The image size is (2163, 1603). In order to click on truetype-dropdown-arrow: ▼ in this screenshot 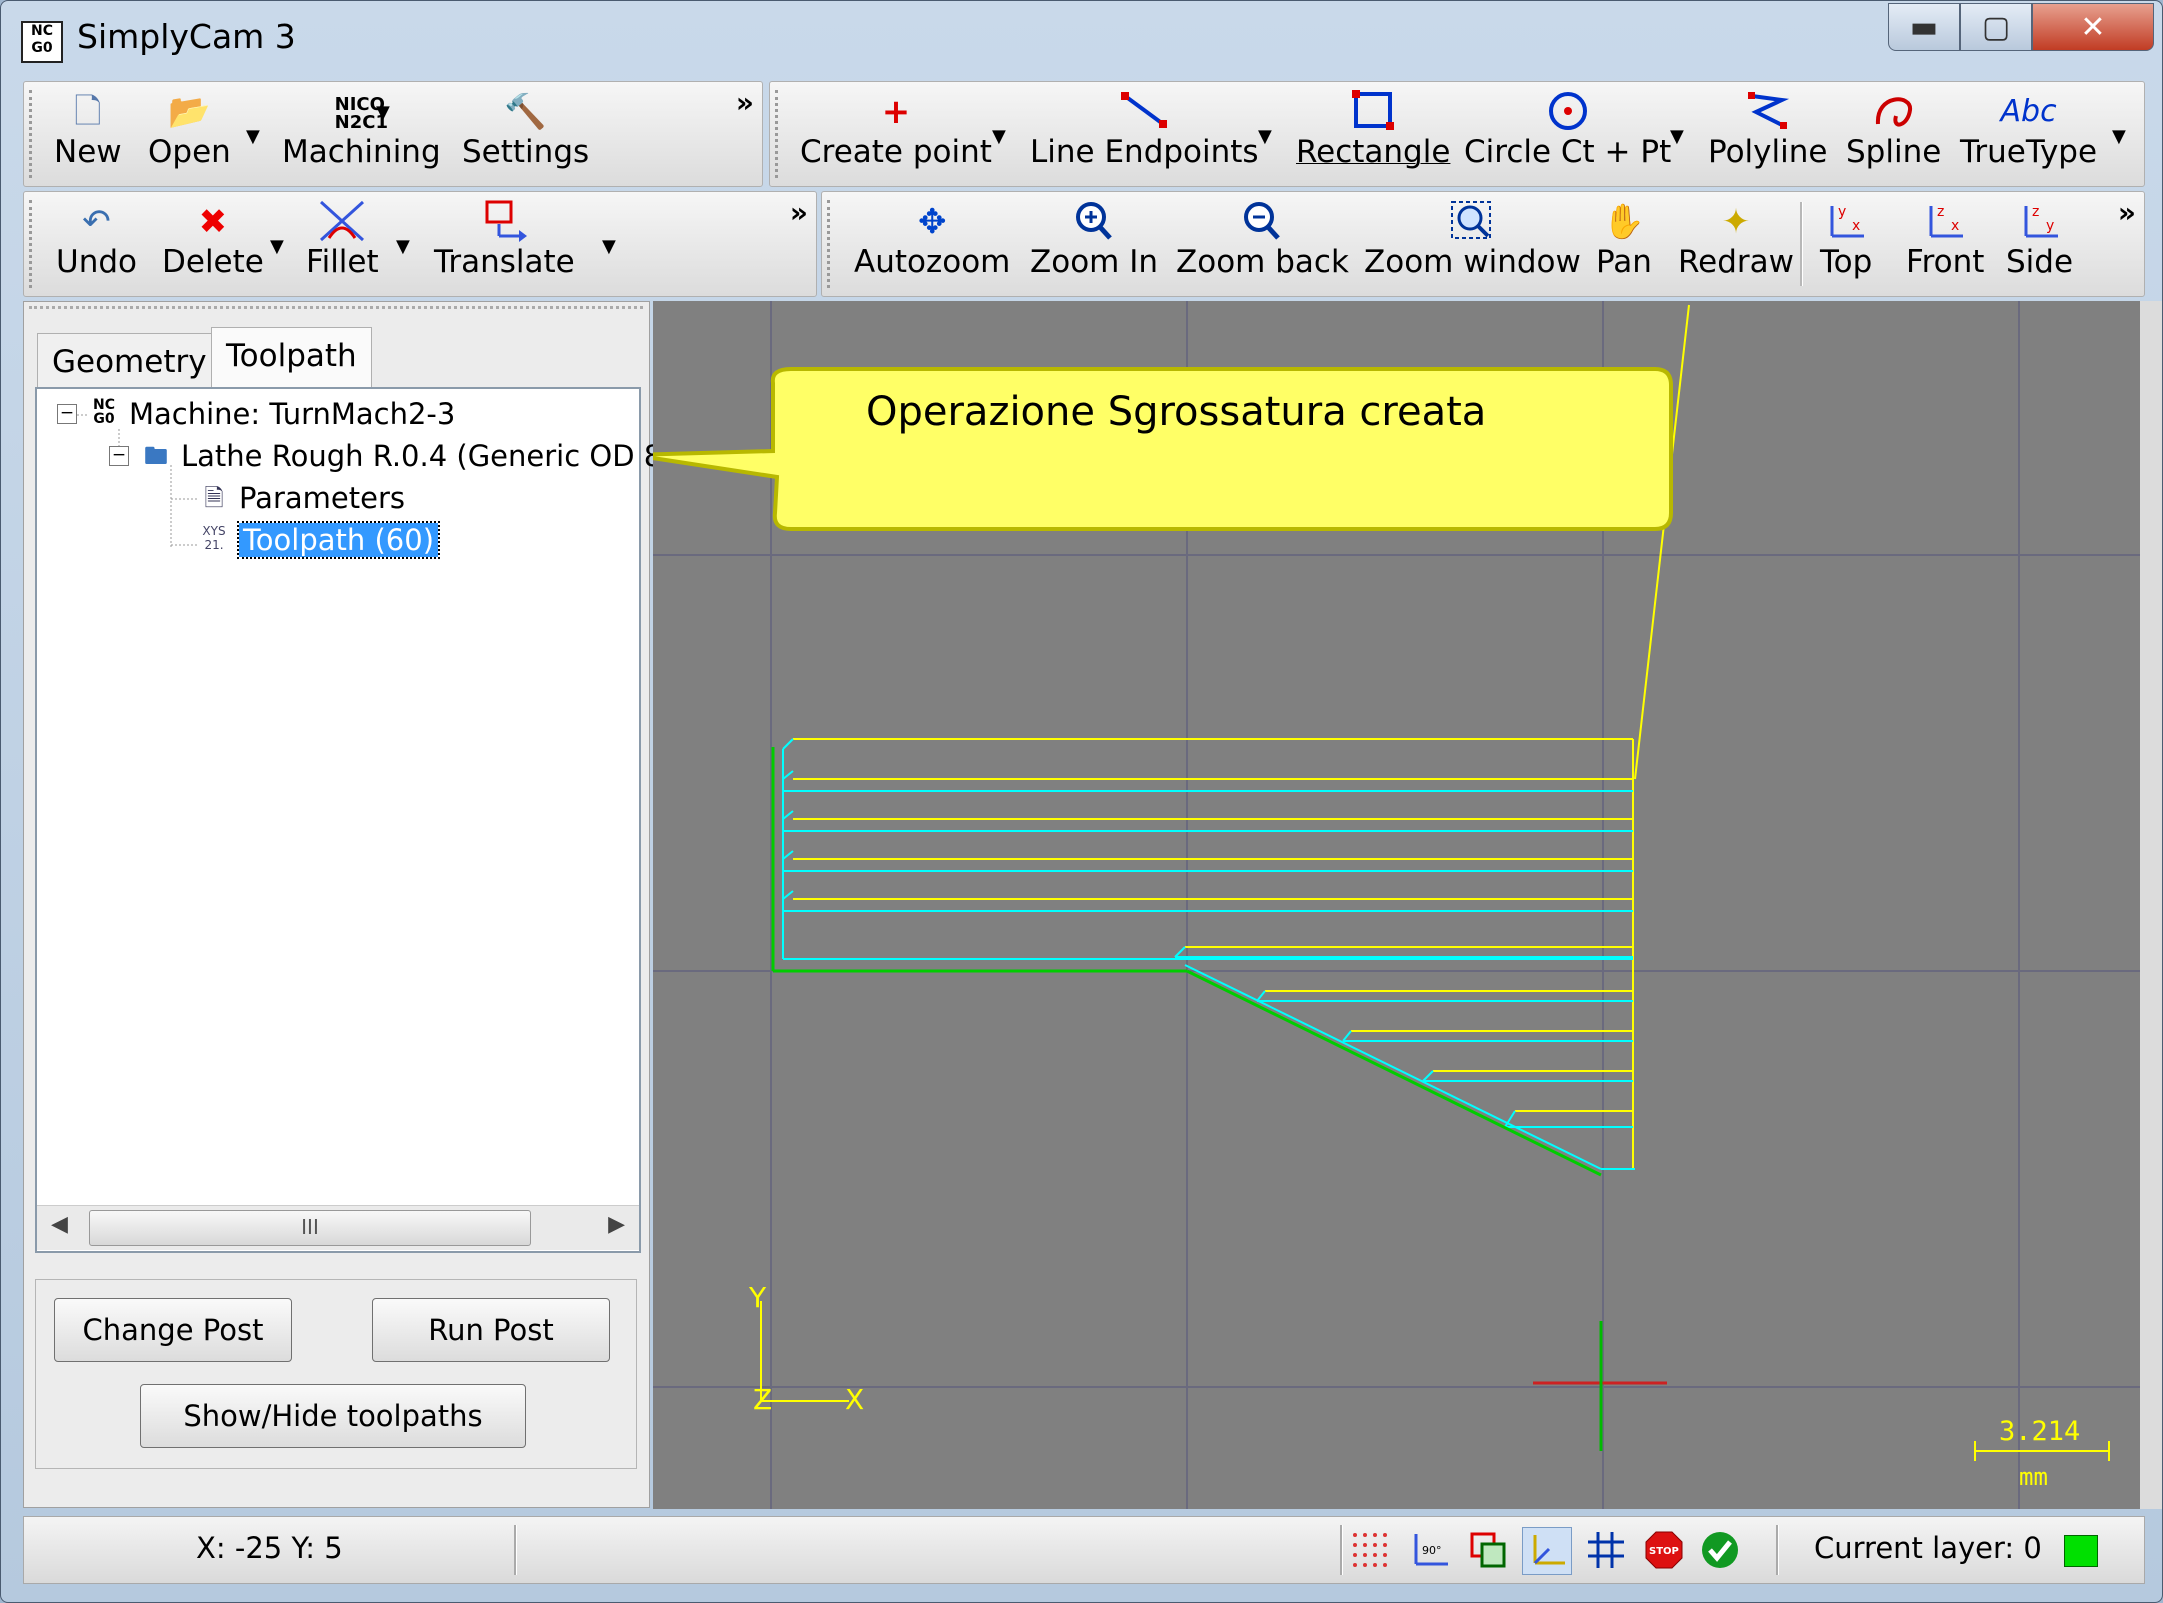, I will do `click(2119, 136)`.